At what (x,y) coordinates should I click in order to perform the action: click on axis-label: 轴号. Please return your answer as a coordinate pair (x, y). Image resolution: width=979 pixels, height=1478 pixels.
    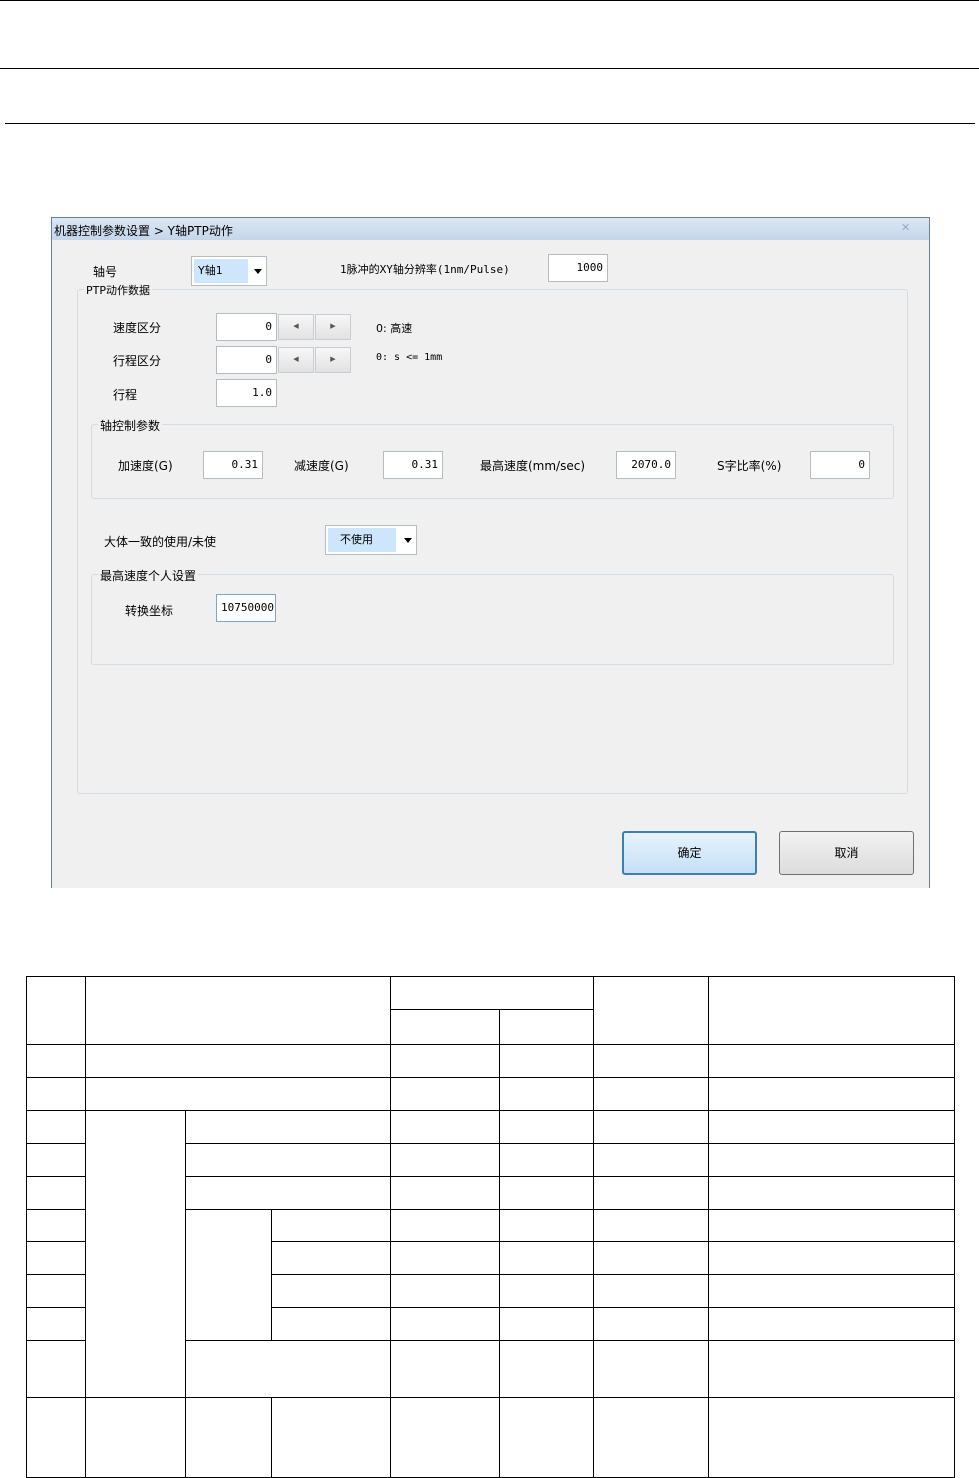
    Looking at the image, I should click on (105, 272).